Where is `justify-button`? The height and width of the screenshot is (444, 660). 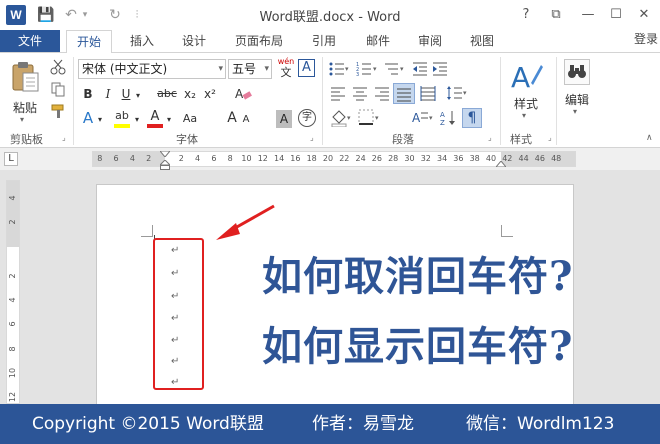 justify-button is located at coordinates (404, 93).